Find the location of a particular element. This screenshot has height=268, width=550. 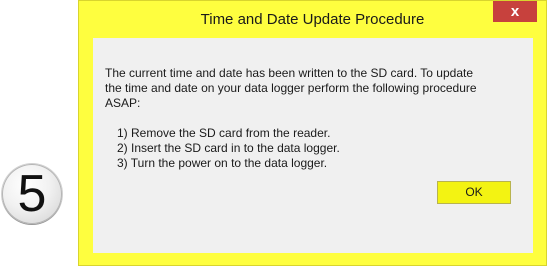

title-bar: Time and Date Update Procedure x is located at coordinates (312, 18).